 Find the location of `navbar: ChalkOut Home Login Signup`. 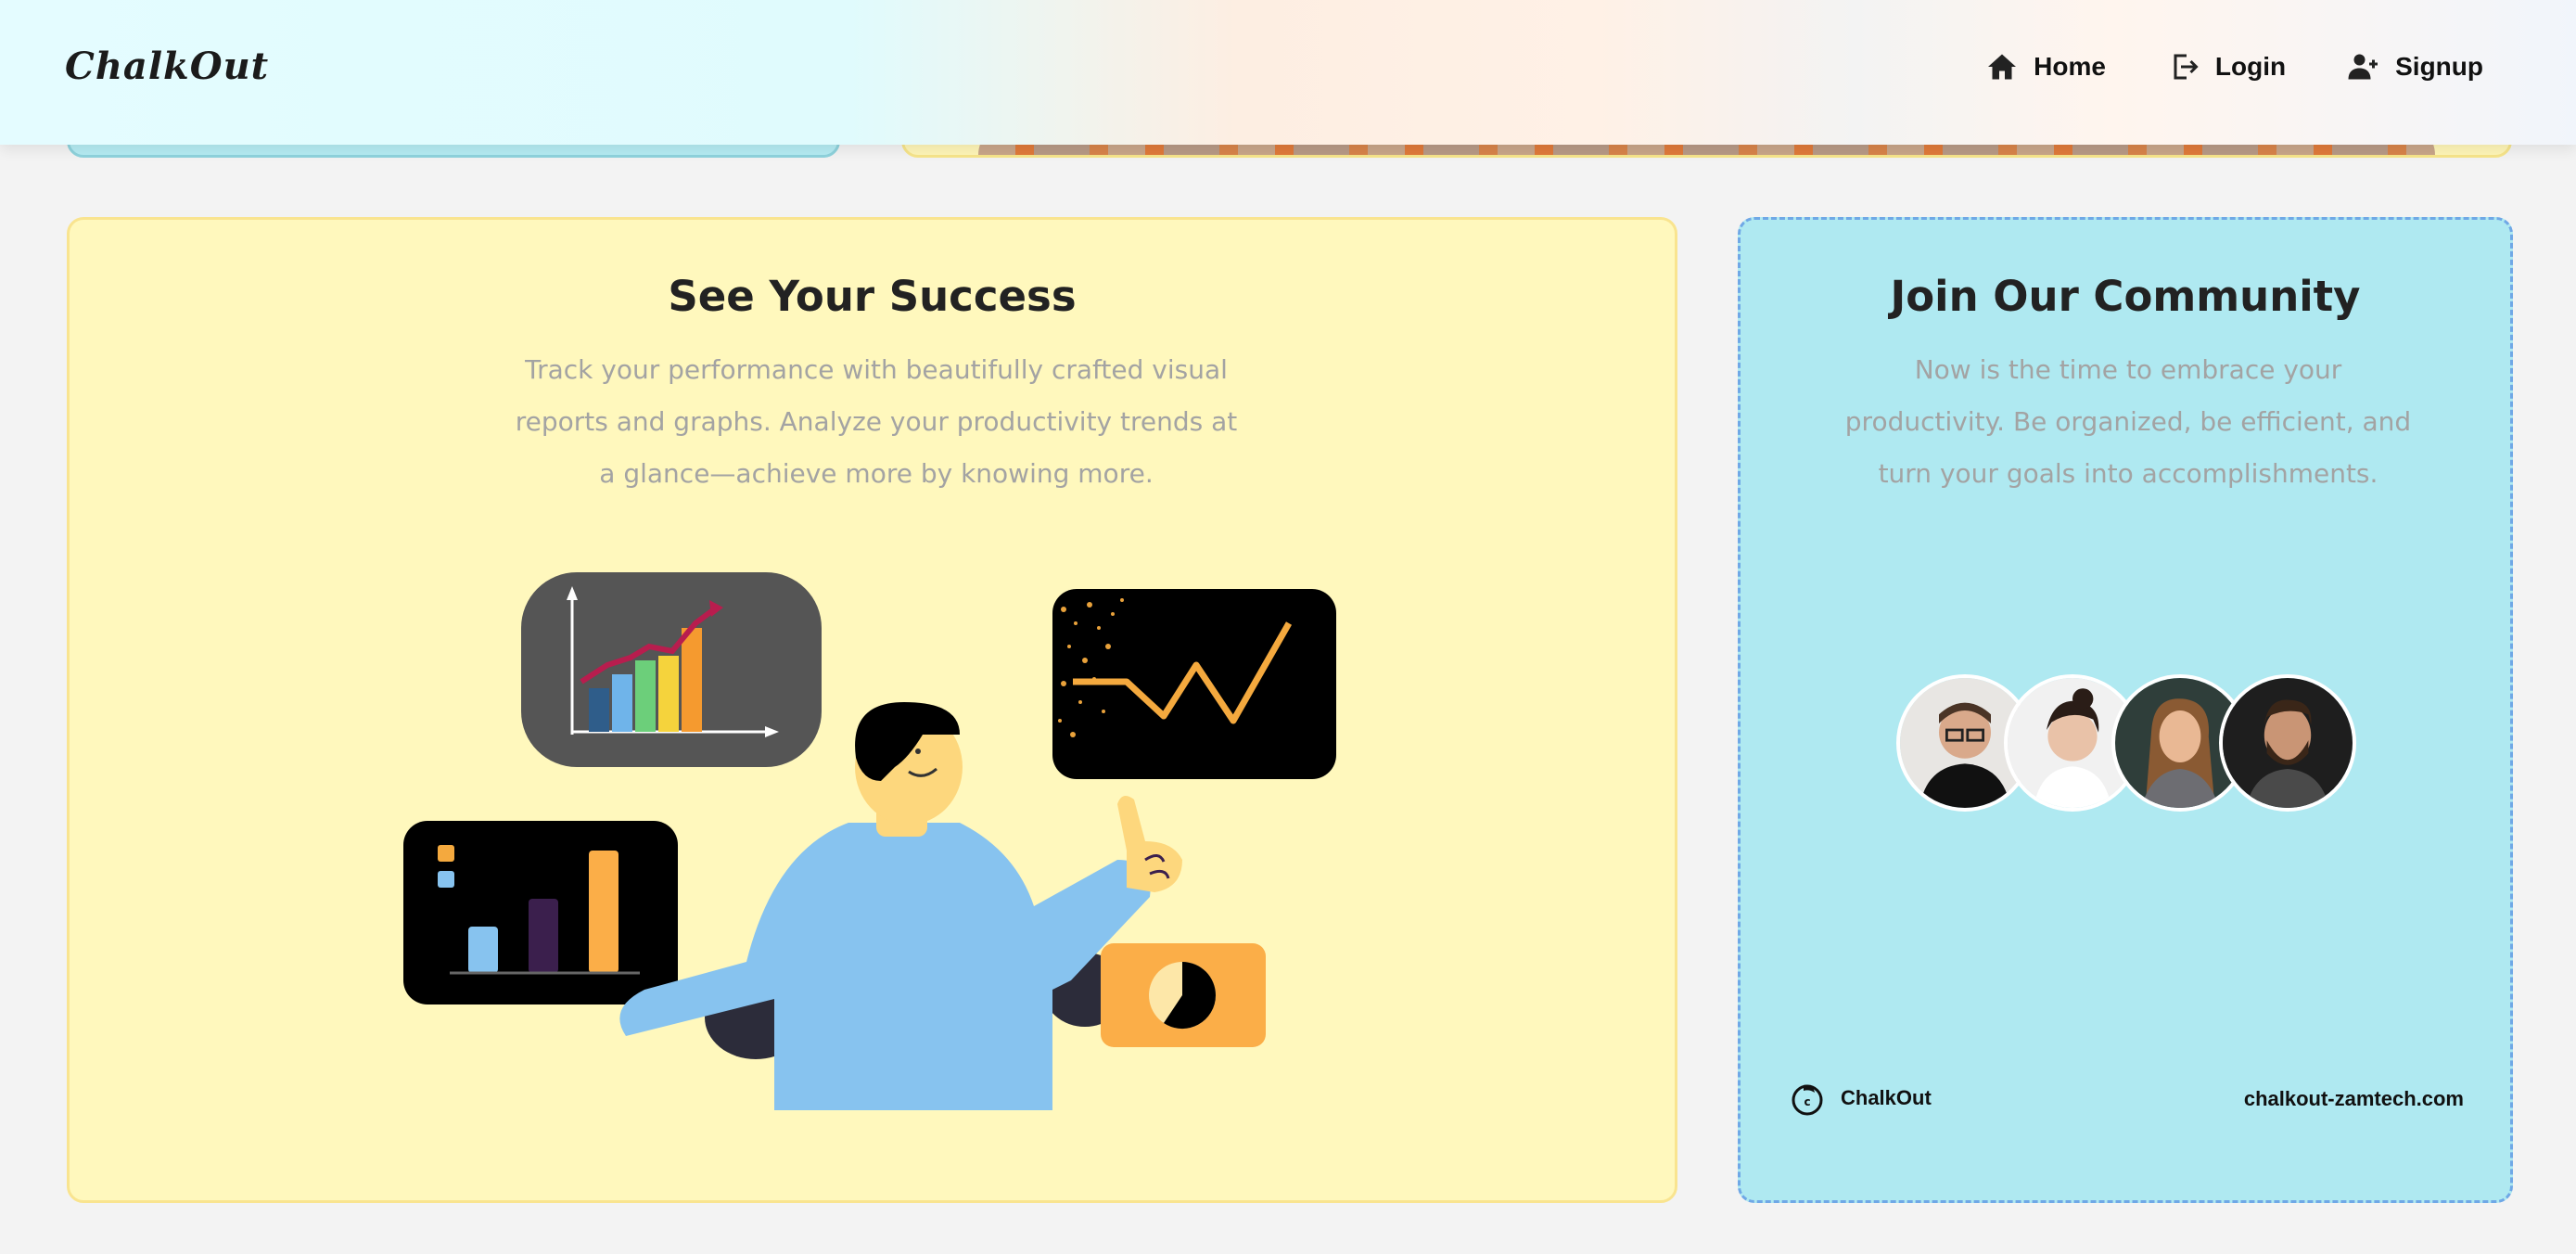

navbar: ChalkOut Home Login Signup is located at coordinates (1288, 72).